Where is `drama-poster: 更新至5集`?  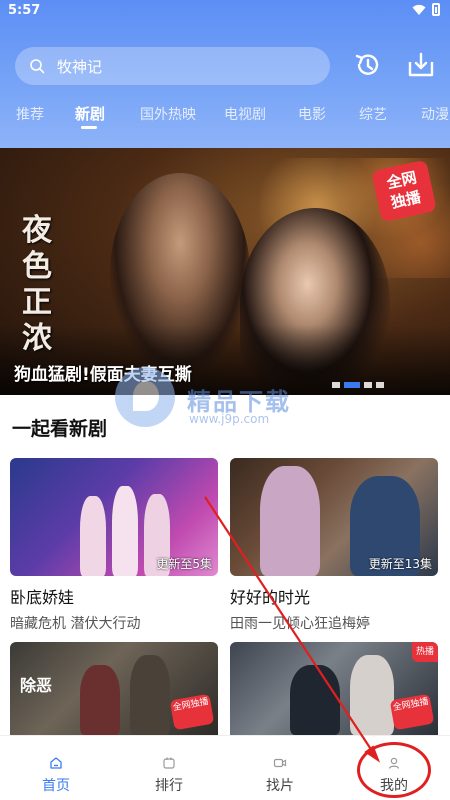
drama-poster: 更新至5集 is located at coordinates (114, 517).